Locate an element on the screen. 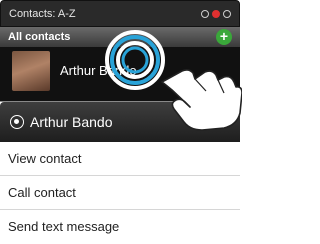 The height and width of the screenshot is (244, 320). add-icon: + is located at coordinates (224, 37).